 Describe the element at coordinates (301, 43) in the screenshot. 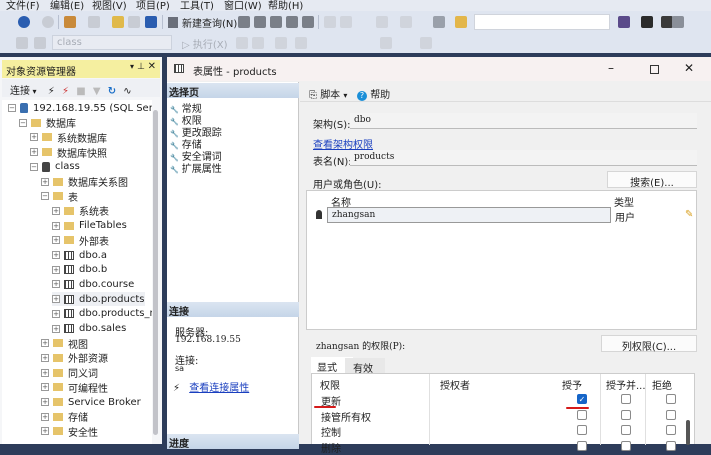

I see `results-grid-icon` at that location.